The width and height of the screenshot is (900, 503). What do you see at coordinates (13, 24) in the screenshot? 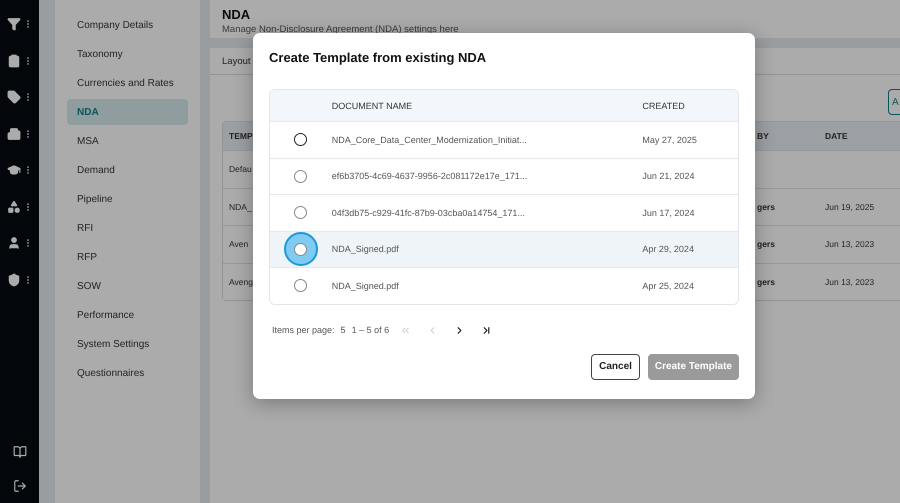
I see `filter-icon` at bounding box center [13, 24].